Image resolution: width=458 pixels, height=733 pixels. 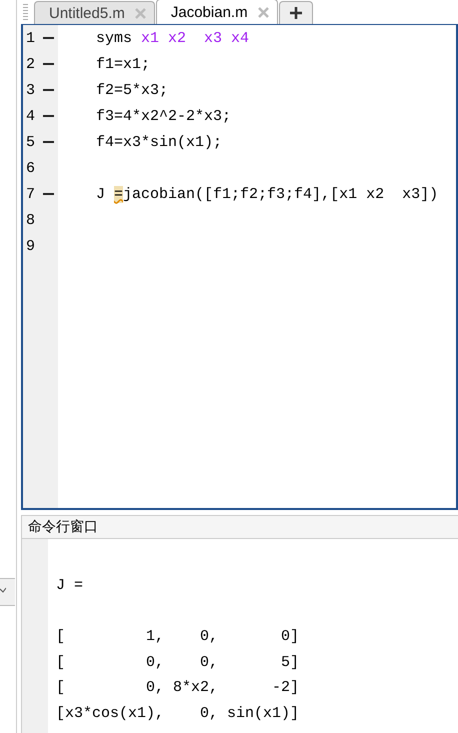 I want to click on line-number: 5, so click(x=30, y=142).